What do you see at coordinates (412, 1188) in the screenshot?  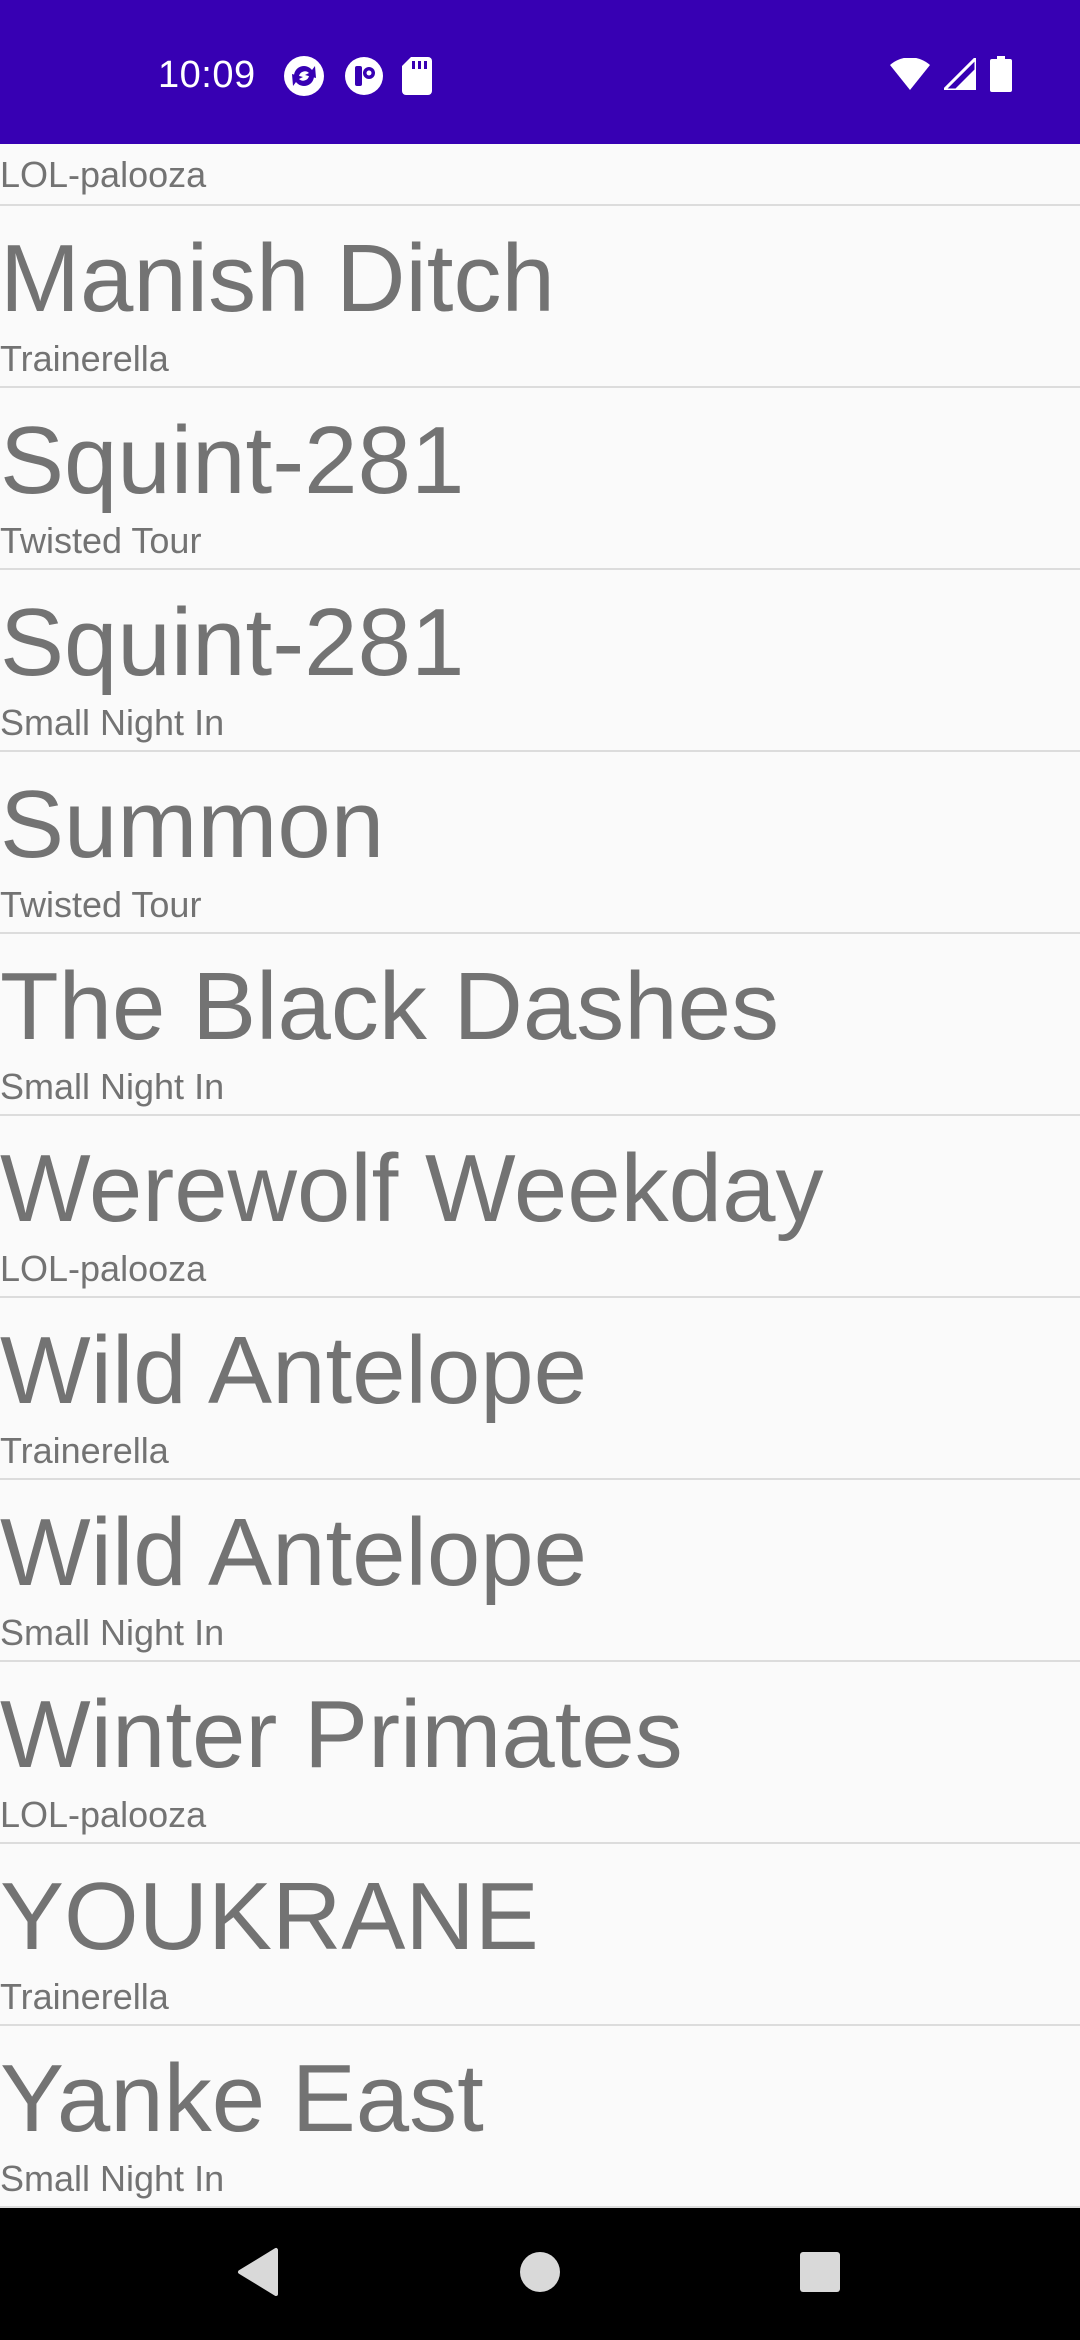 I see `list-item-title: Werewolf Weekday` at bounding box center [412, 1188].